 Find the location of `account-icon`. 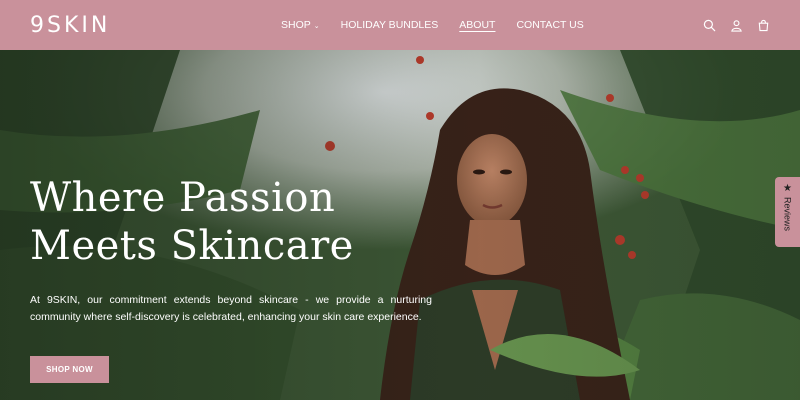

account-icon is located at coordinates (736, 25).